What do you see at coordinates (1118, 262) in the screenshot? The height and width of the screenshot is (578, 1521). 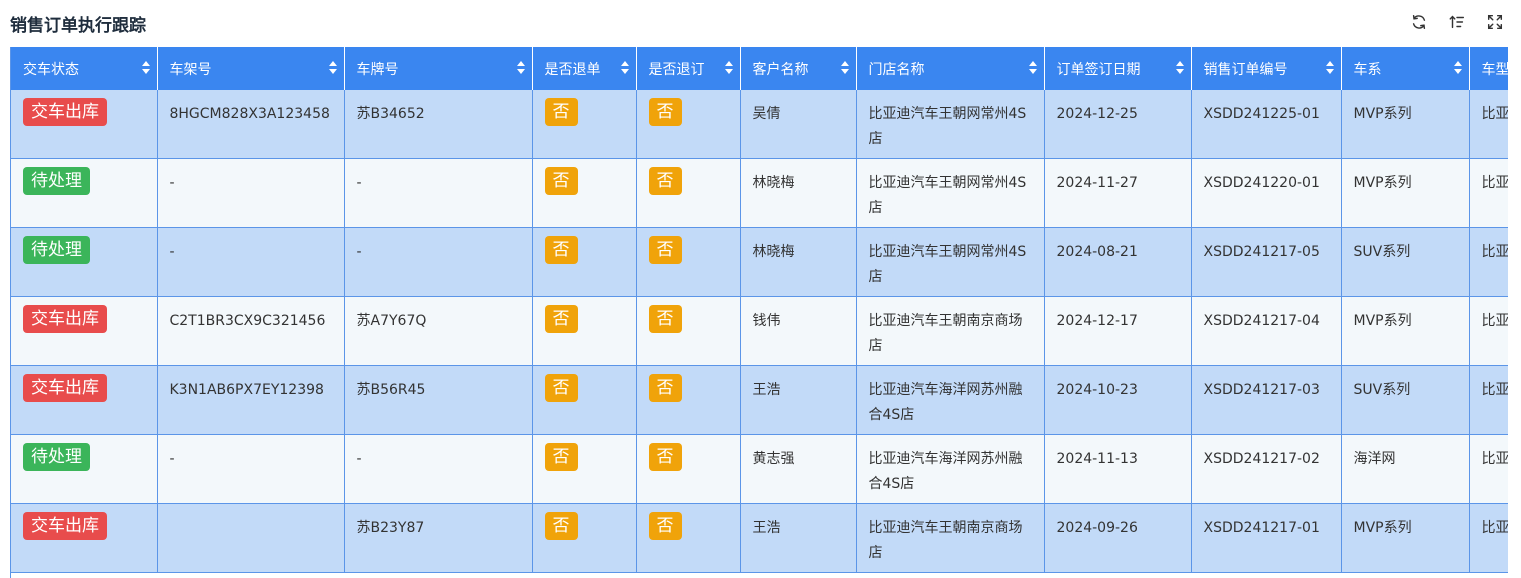 I see `order-date-cell: 2024-08-21` at bounding box center [1118, 262].